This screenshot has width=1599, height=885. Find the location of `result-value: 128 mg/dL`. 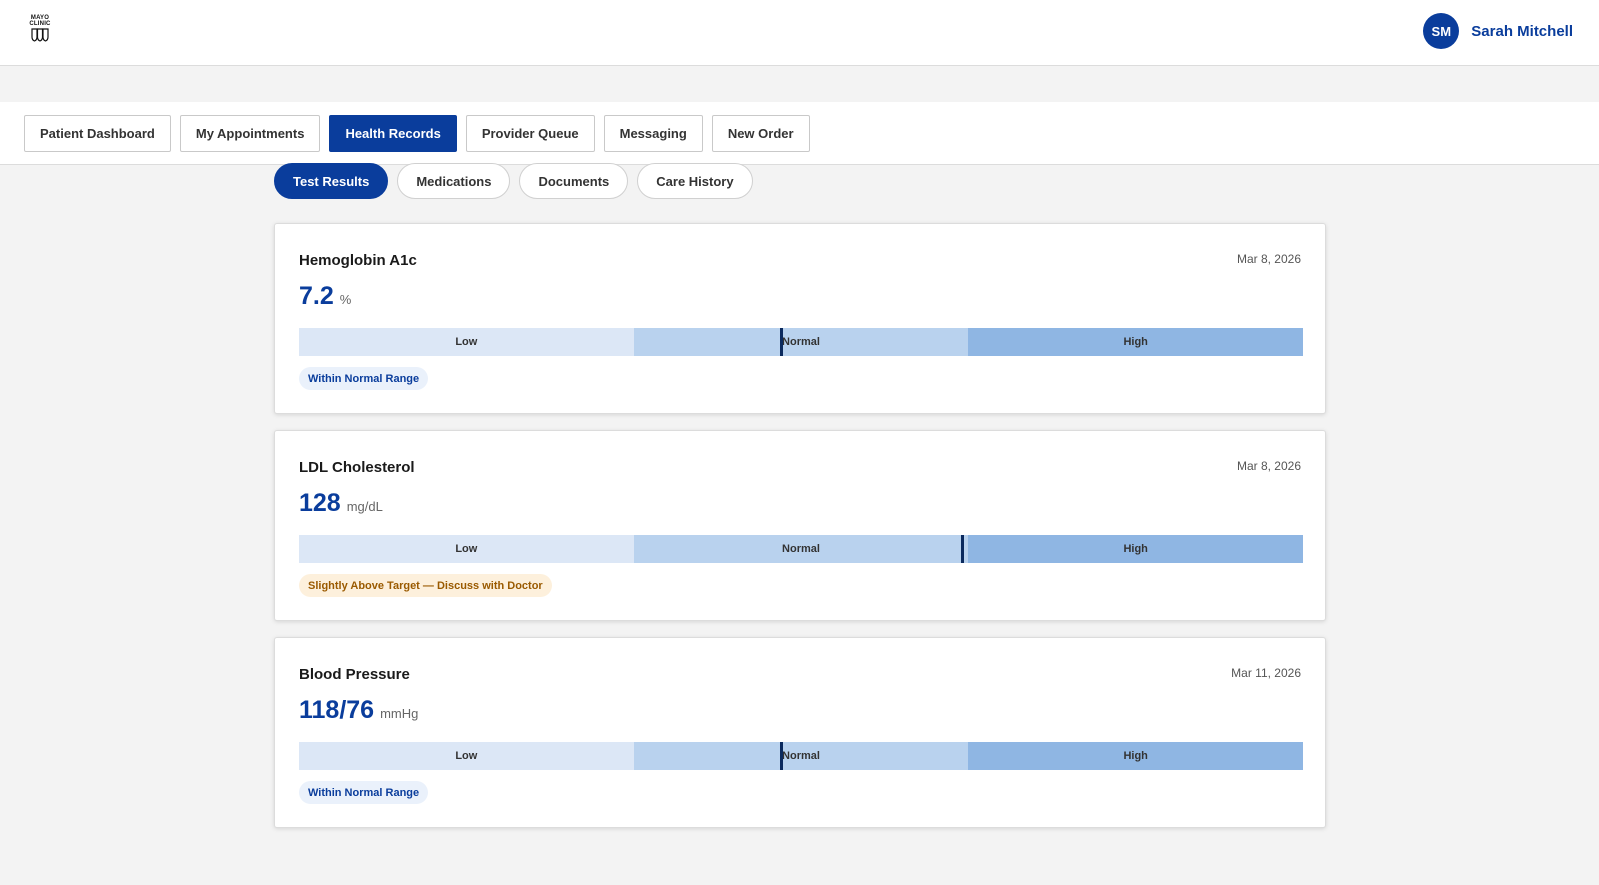

result-value: 128 mg/dL is located at coordinates (341, 503).